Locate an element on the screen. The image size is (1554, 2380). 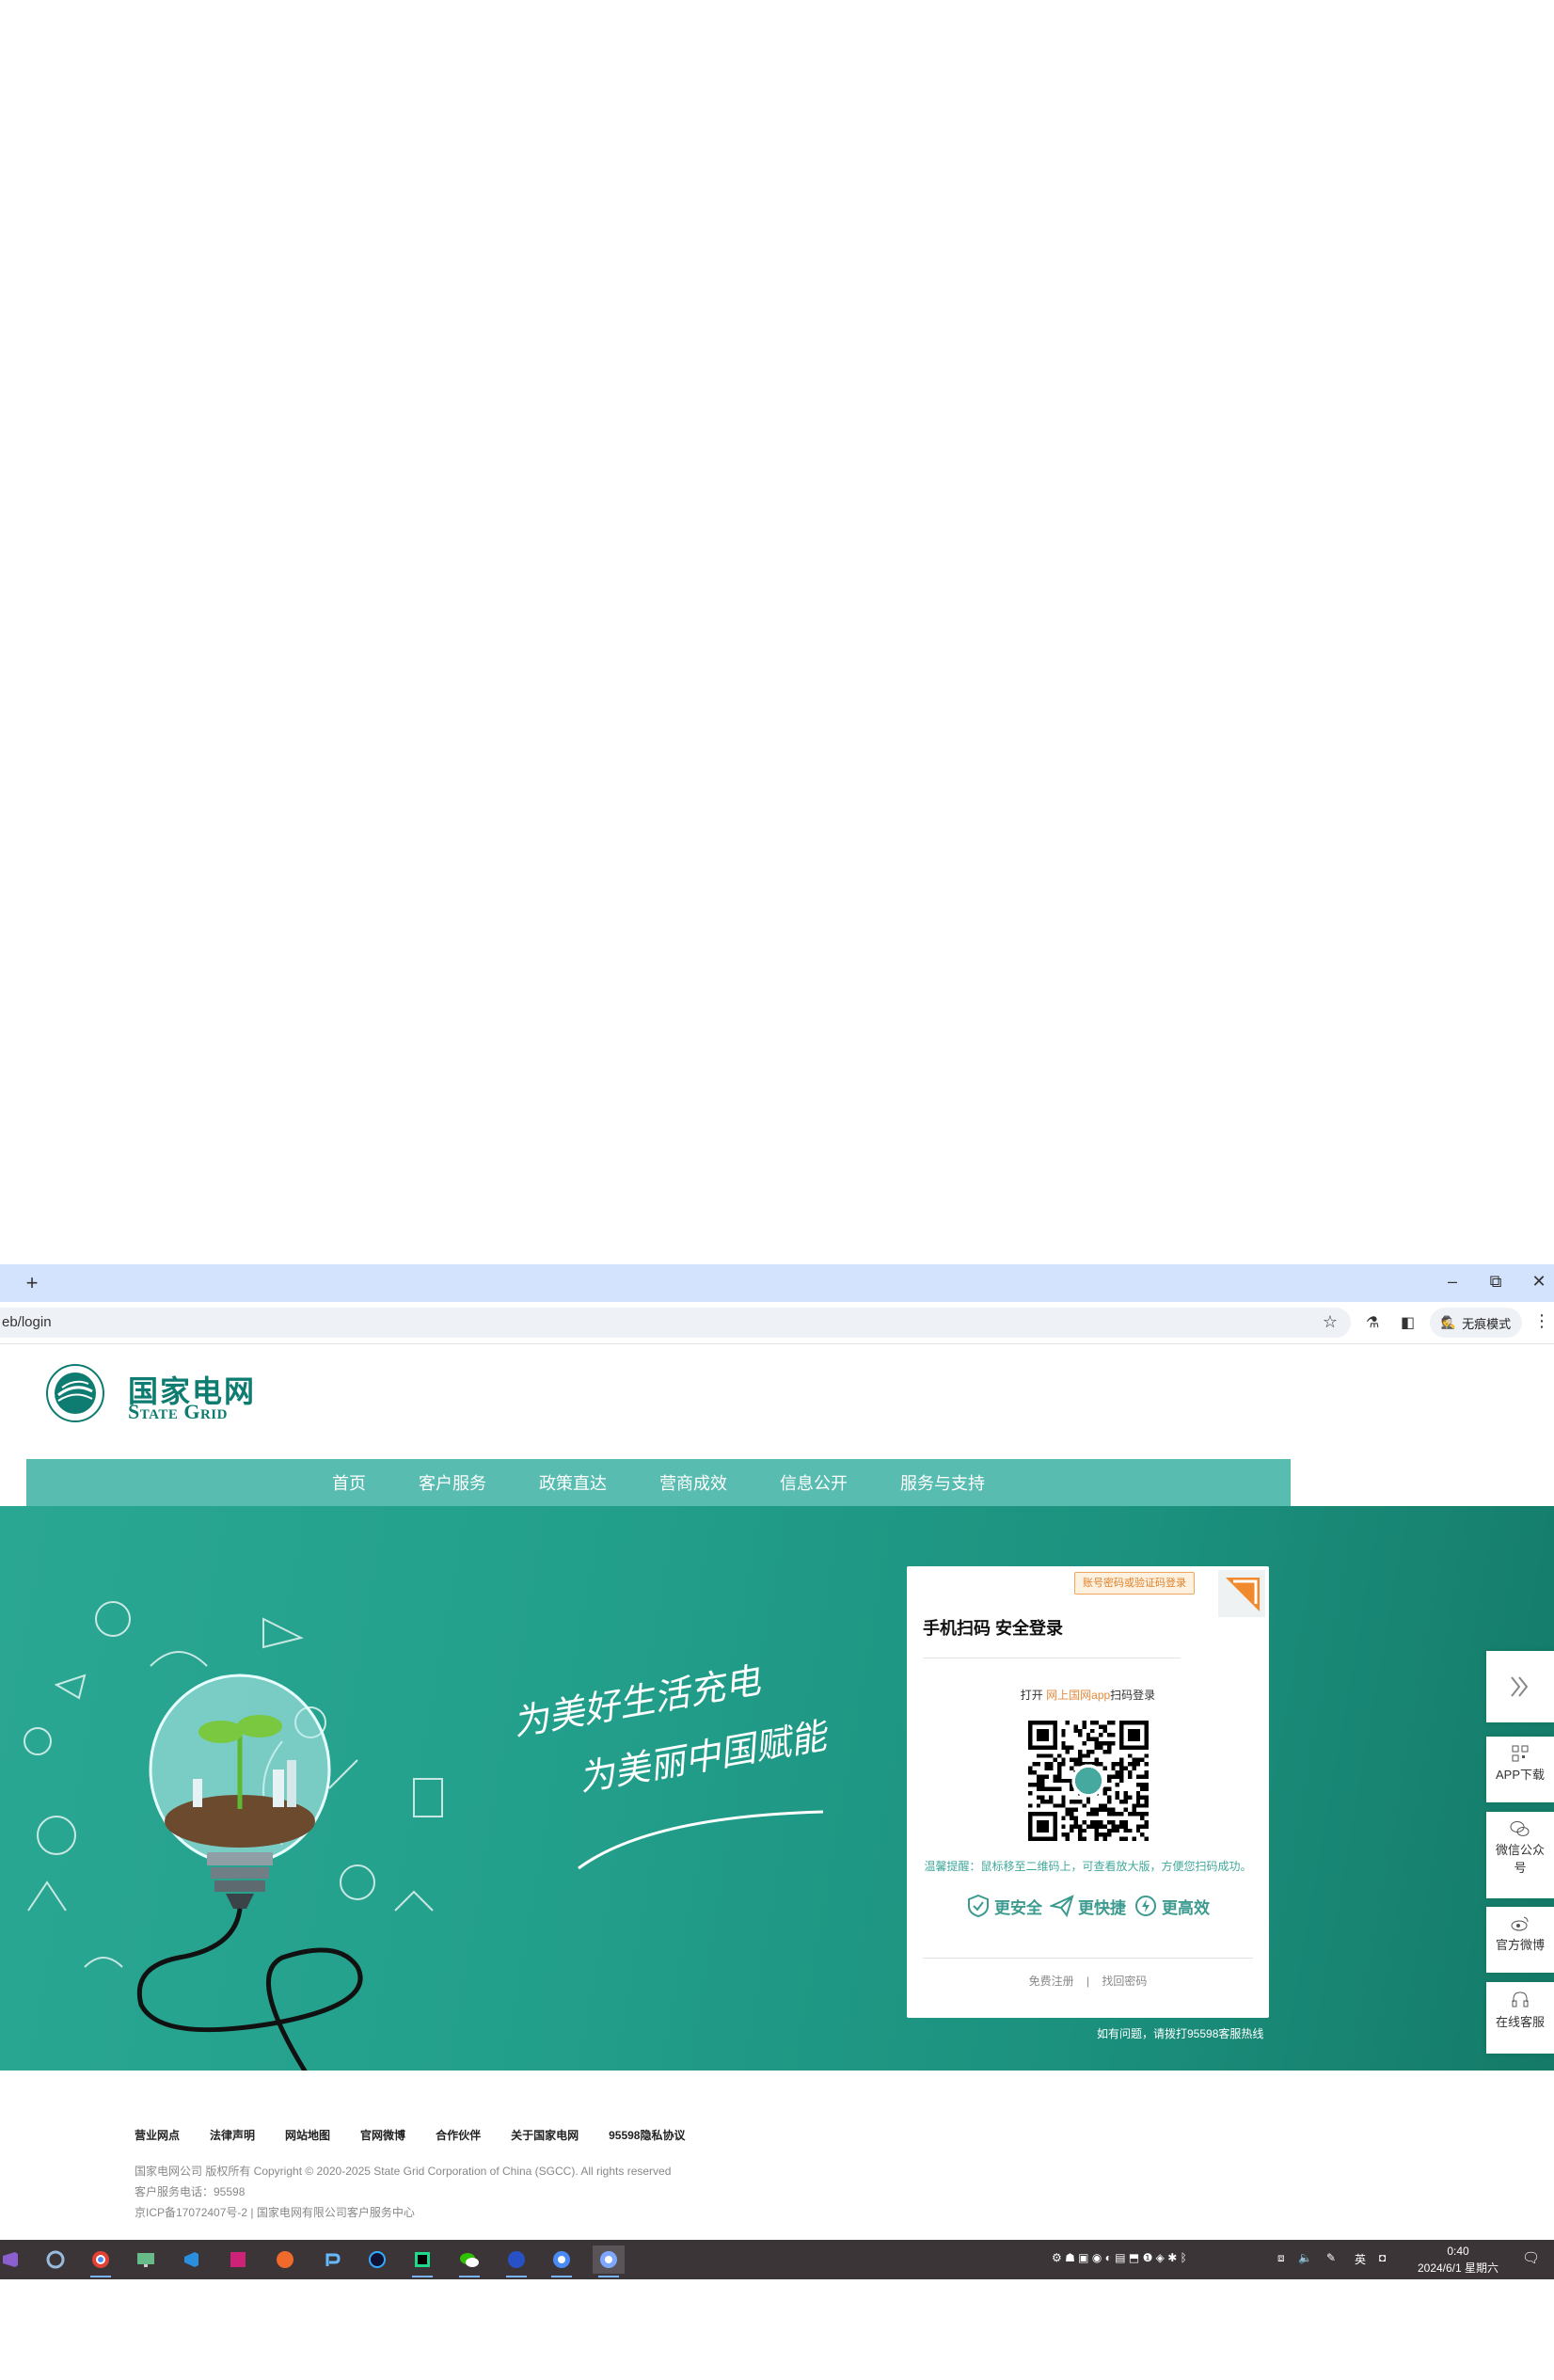
qr-hint: 温馨提醒：鼠标移至二维码上，可查看放大版，方便您扫码成功。 is located at coordinates (1088, 1866).